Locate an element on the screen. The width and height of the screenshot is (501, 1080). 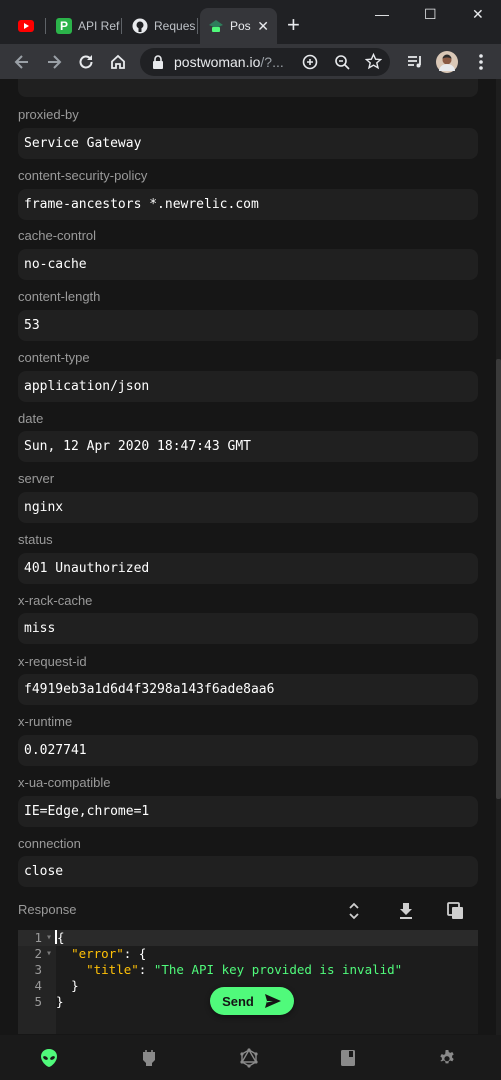
header-value-connection: close is located at coordinates (248, 871).